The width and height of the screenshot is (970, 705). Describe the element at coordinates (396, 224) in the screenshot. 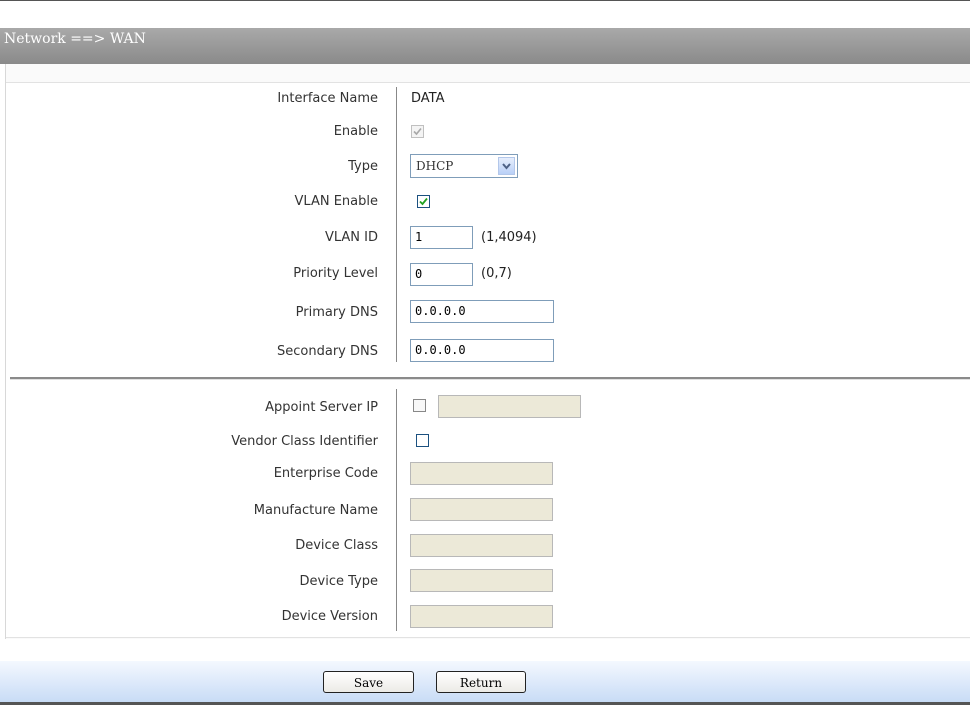

I see `column-divider-top` at that location.